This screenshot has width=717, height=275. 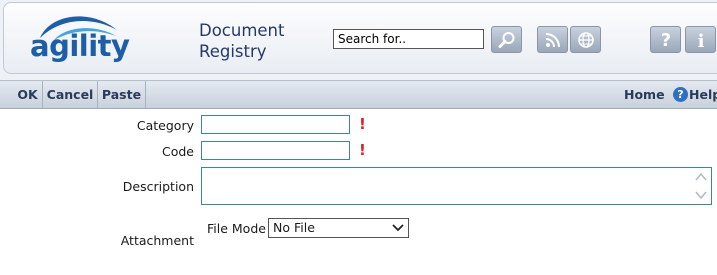 I want to click on help-button: ?, so click(x=665, y=39).